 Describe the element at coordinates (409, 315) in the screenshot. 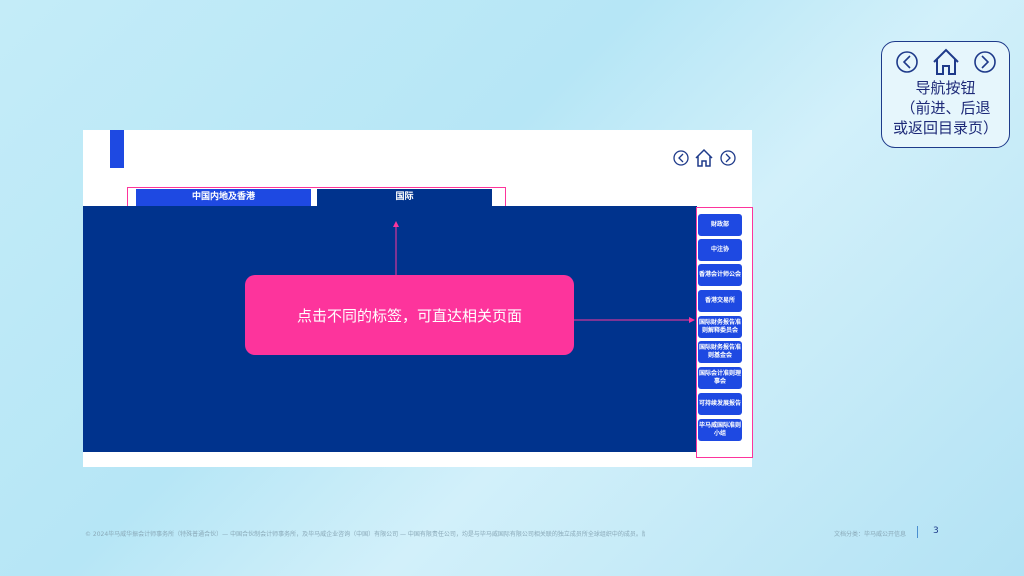

I see `callout: 点击不同的标签，可直达相关页面` at that location.